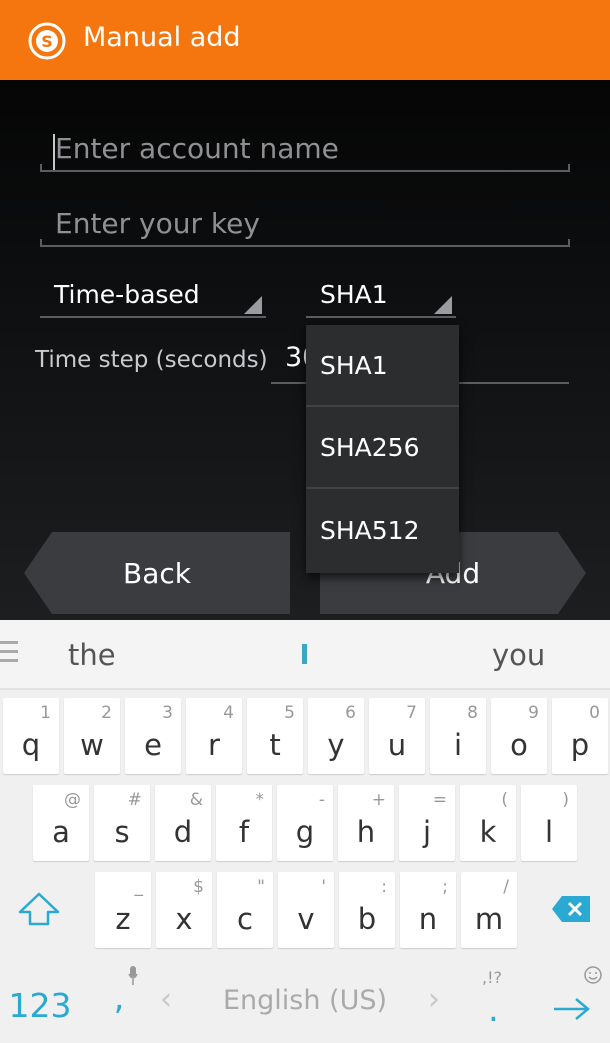 Image resolution: width=610 pixels, height=1043 pixels. Describe the element at coordinates (134, 800) in the screenshot. I see `key-secondary-label: #` at that location.